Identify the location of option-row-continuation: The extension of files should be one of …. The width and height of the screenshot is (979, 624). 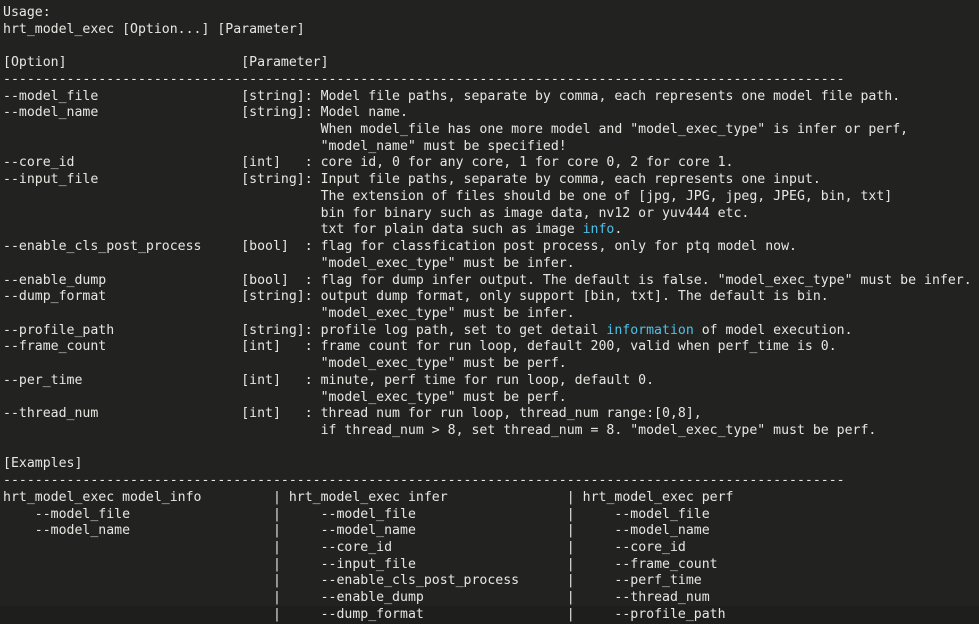
(491, 197).